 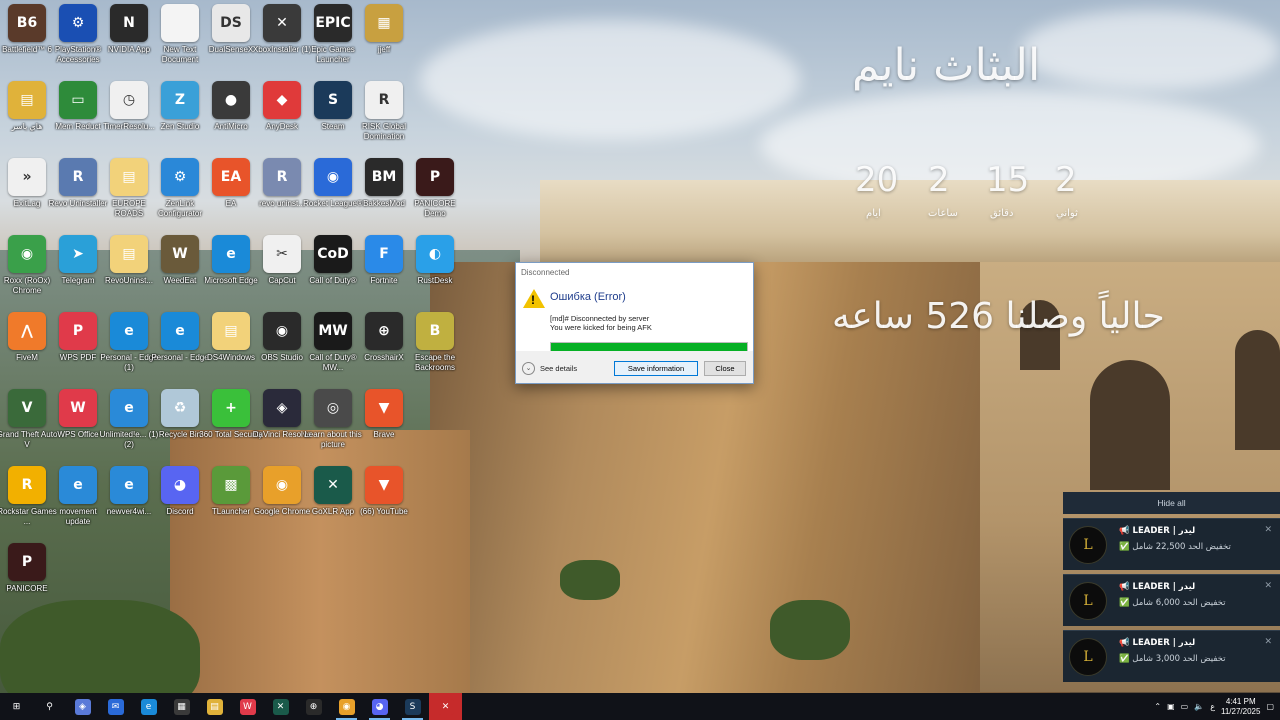 What do you see at coordinates (1185, 706) in the screenshot?
I see `network-icon: ▭` at bounding box center [1185, 706].